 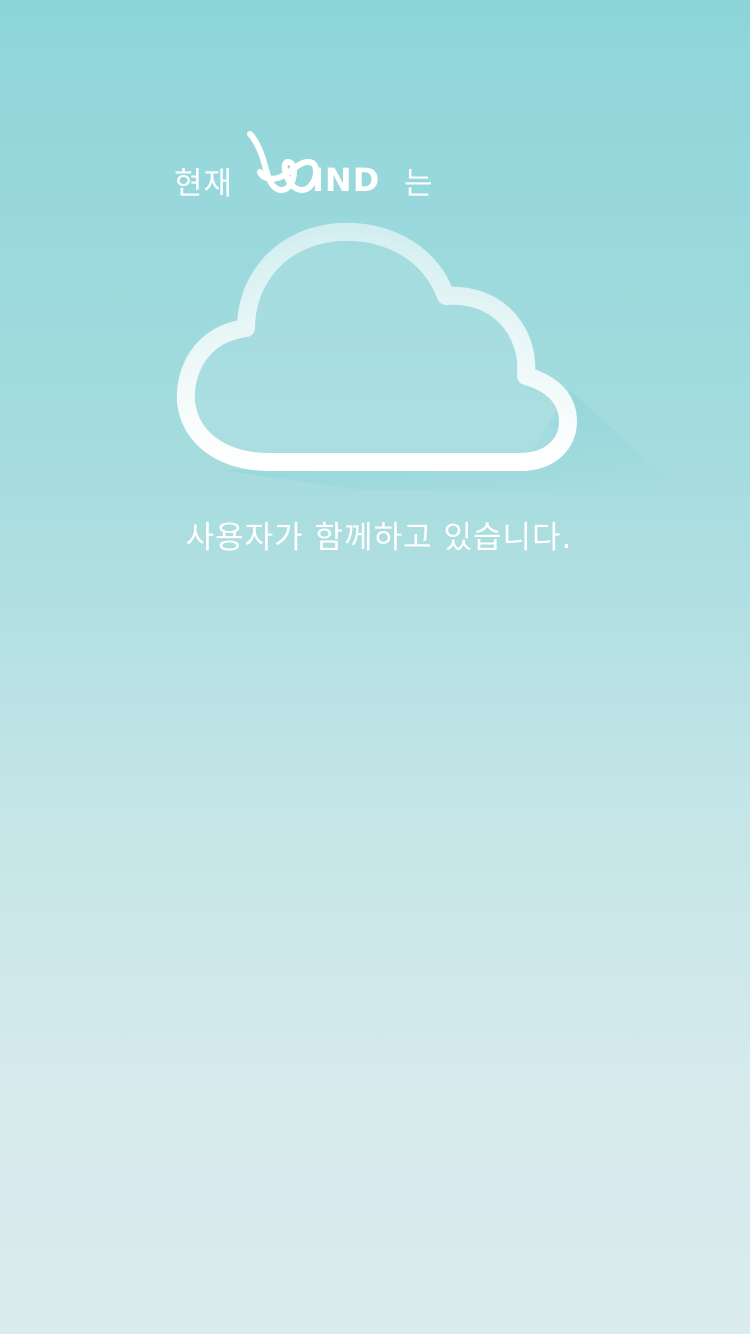 What do you see at coordinates (204, 184) in the screenshot?
I see `headline-prefix: 현재` at bounding box center [204, 184].